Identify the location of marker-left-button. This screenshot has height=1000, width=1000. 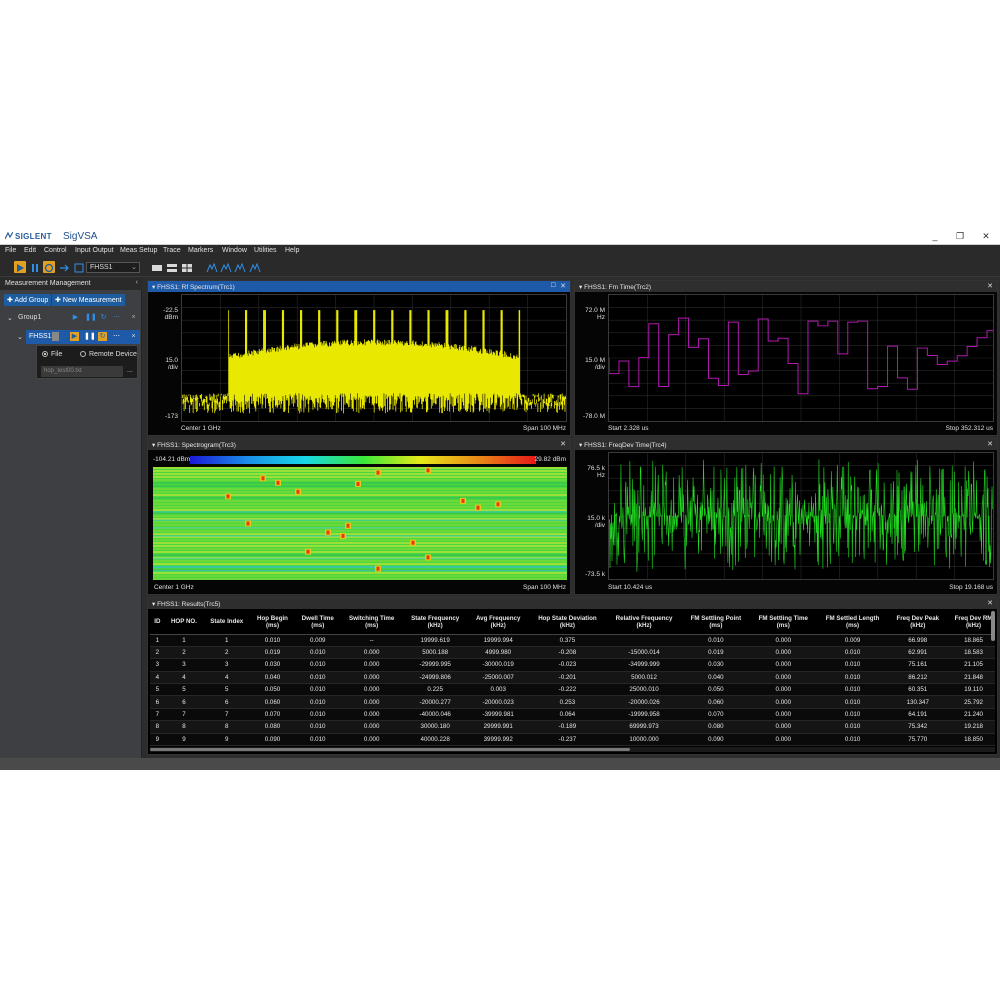
(240, 267).